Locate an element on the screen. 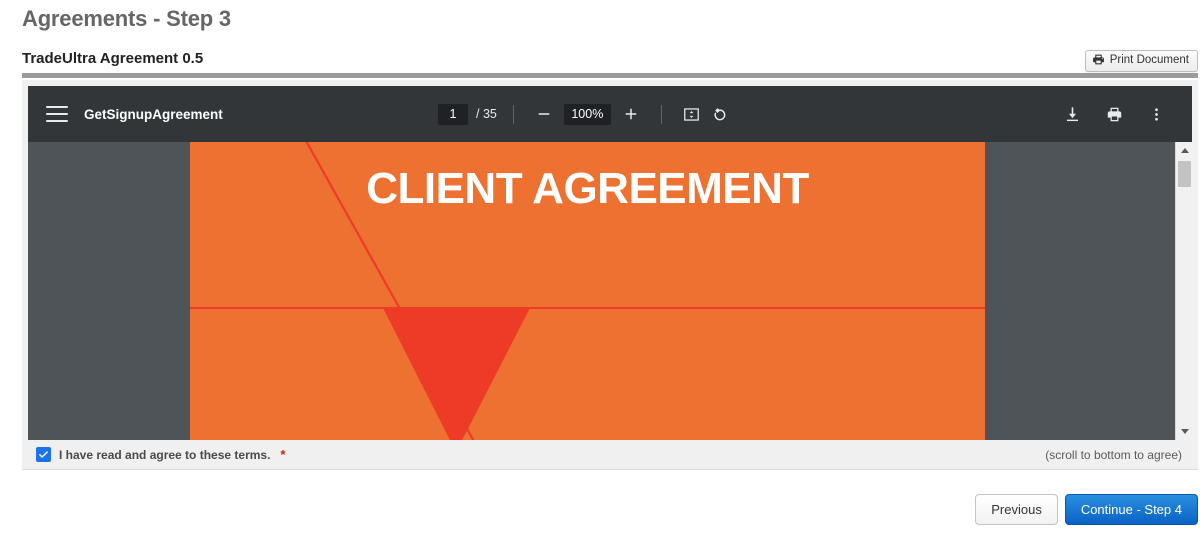 The height and width of the screenshot is (541, 1204). pdf-vertical-scrollbar is located at coordinates (1183, 291).